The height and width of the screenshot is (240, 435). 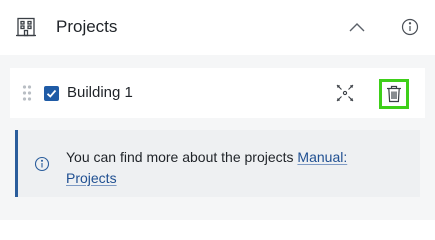 What do you see at coordinates (27, 93) in the screenshot?
I see `drag-handle-icon` at bounding box center [27, 93].